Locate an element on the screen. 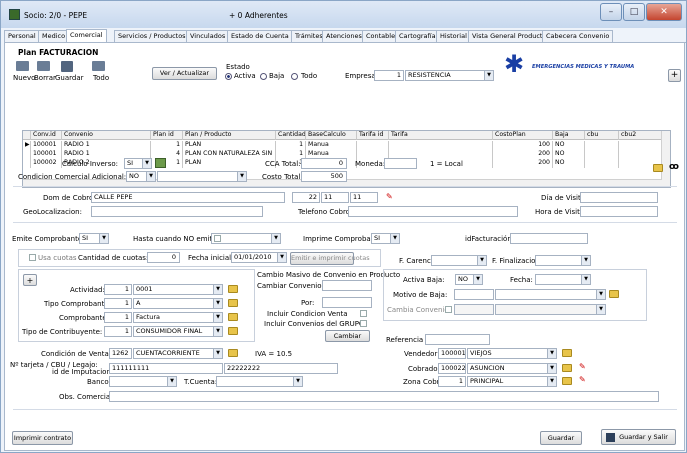 The image size is (687, 453). grid-scrollbar is located at coordinates (665, 159).